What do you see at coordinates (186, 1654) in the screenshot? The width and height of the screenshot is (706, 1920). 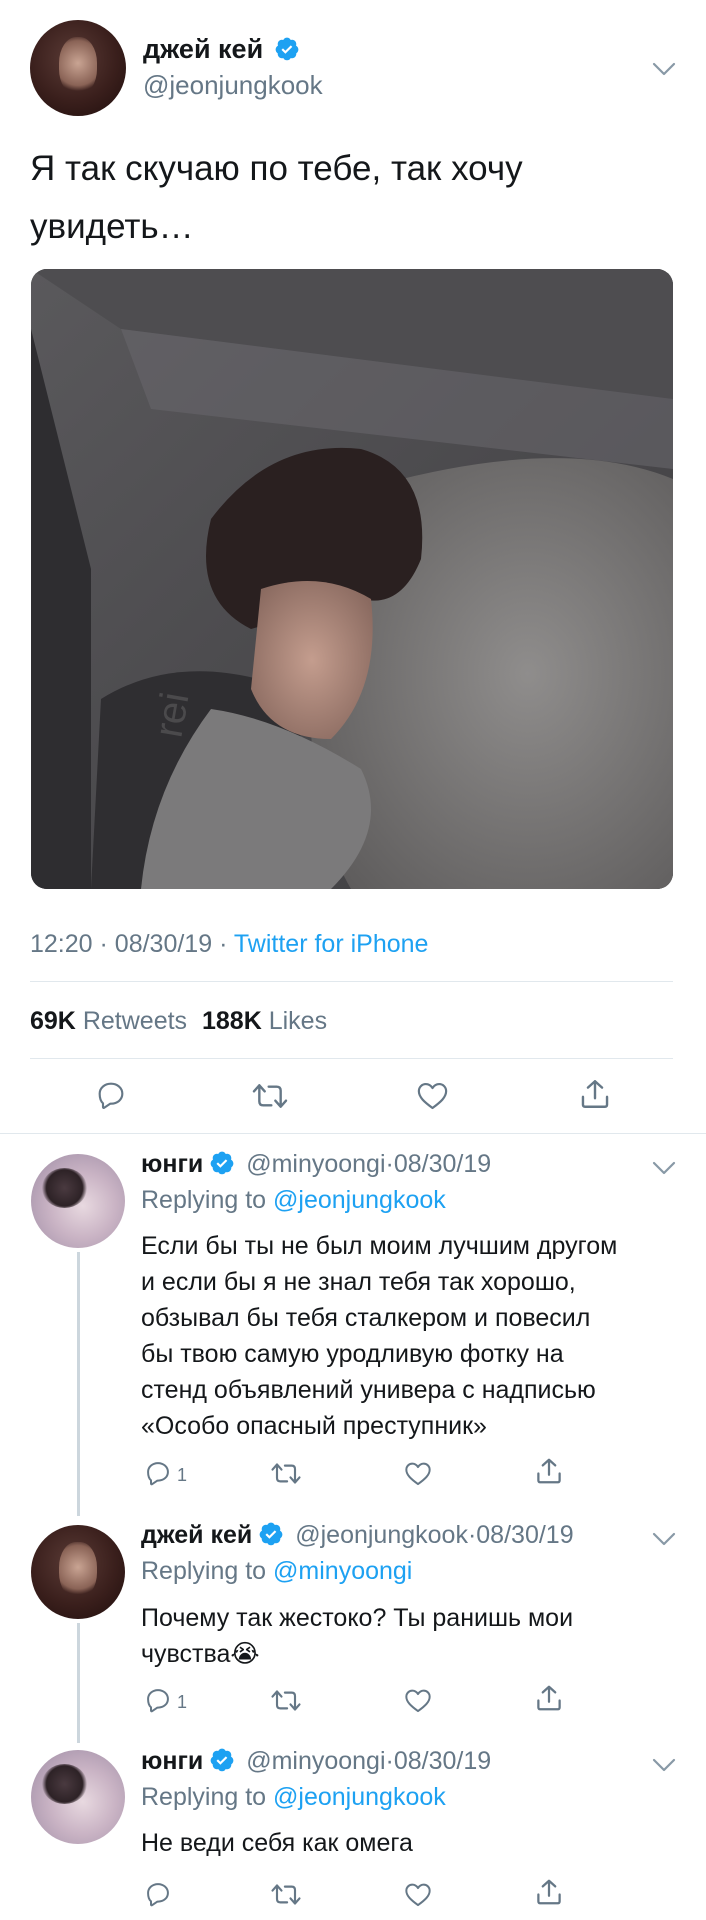 I see `reply-text-line: чувства` at bounding box center [186, 1654].